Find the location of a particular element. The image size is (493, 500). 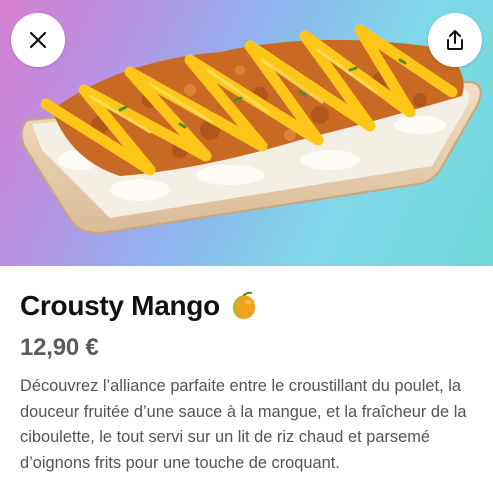

close-button is located at coordinates (38, 40).